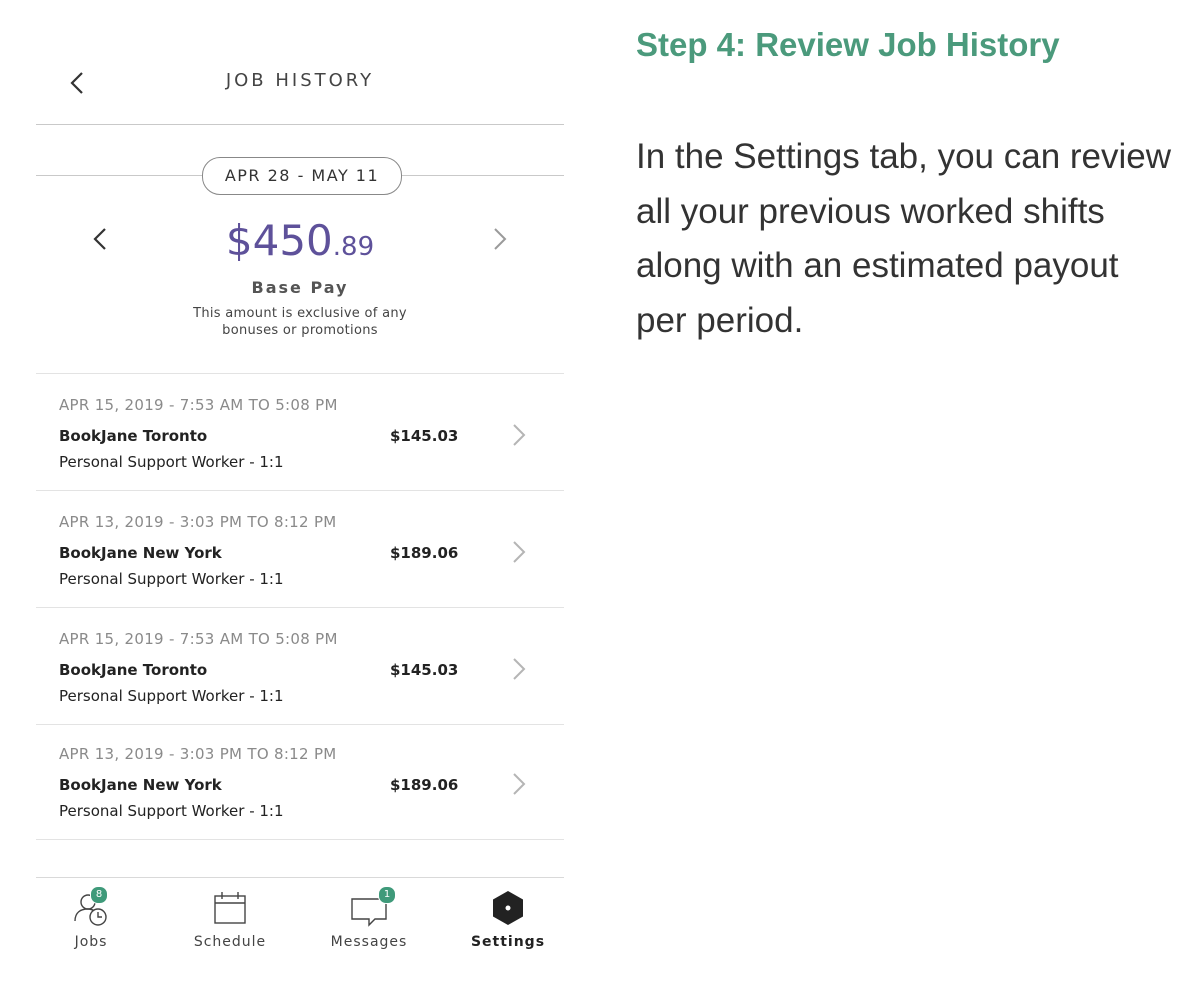  Describe the element at coordinates (508, 928) in the screenshot. I see `tab-settings: Settings` at that location.